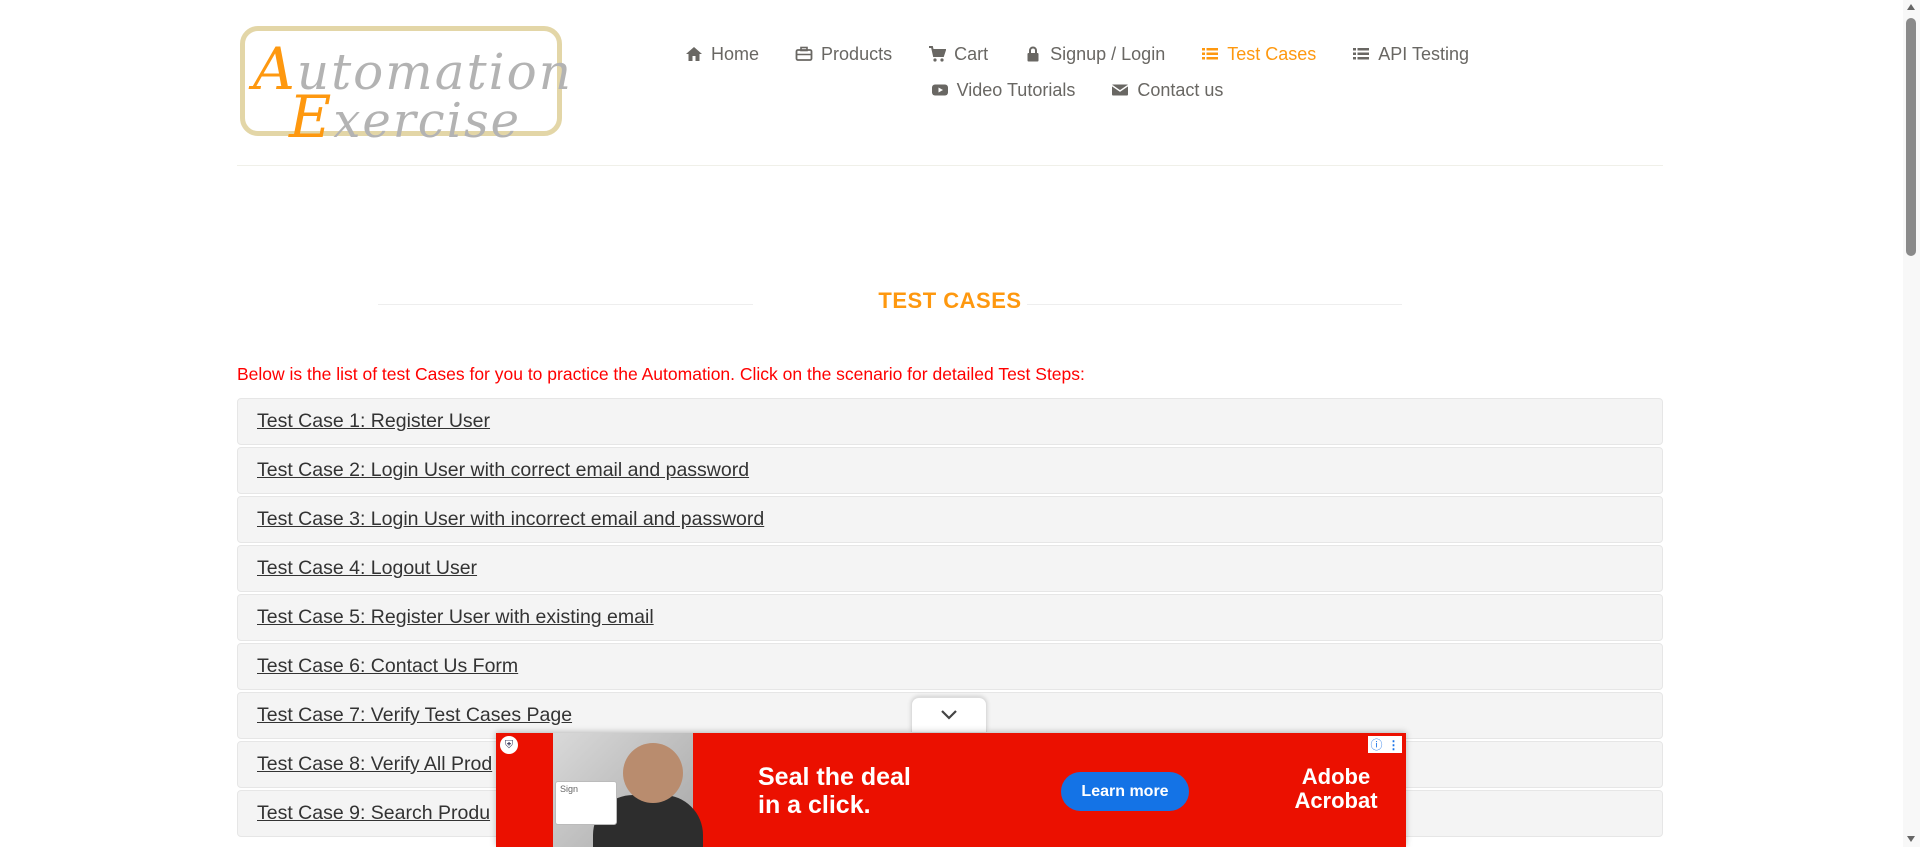  I want to click on nav-item-test-cases: Test Cases, so click(1258, 54).